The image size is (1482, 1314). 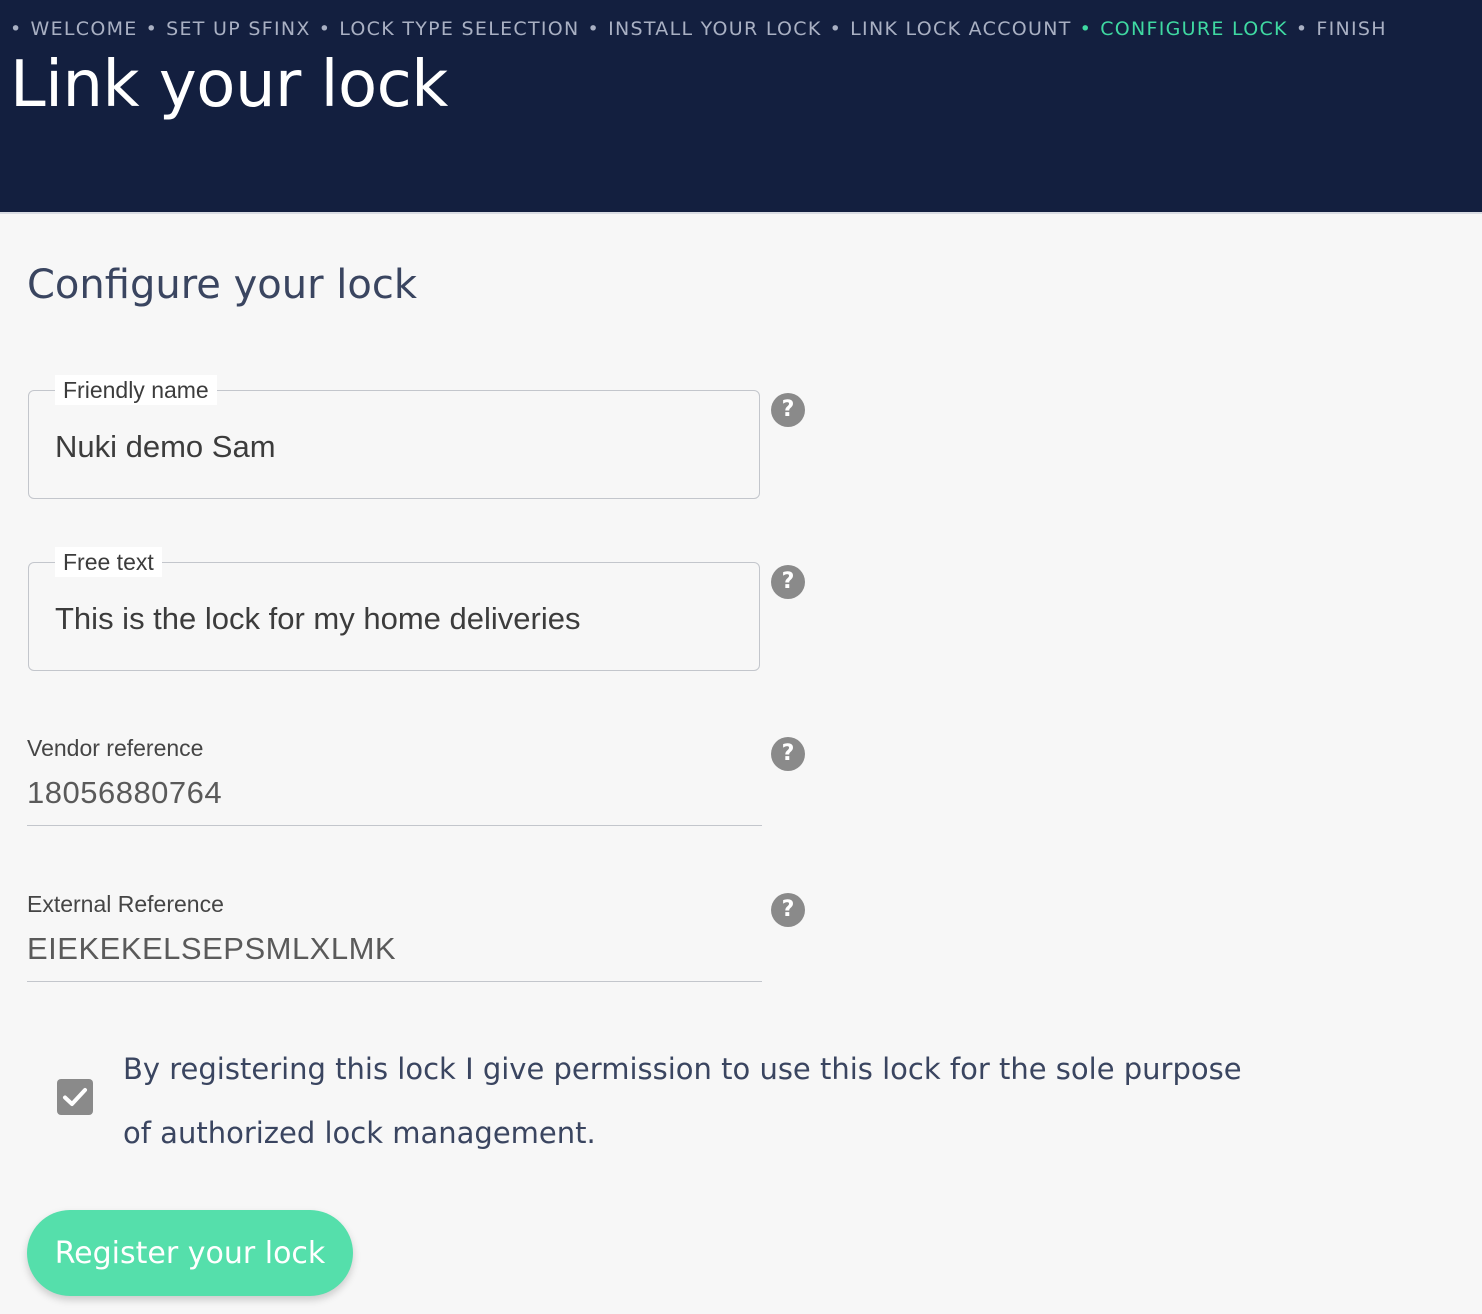 I want to click on vendor-reference-value: 18056880764, so click(x=124, y=793).